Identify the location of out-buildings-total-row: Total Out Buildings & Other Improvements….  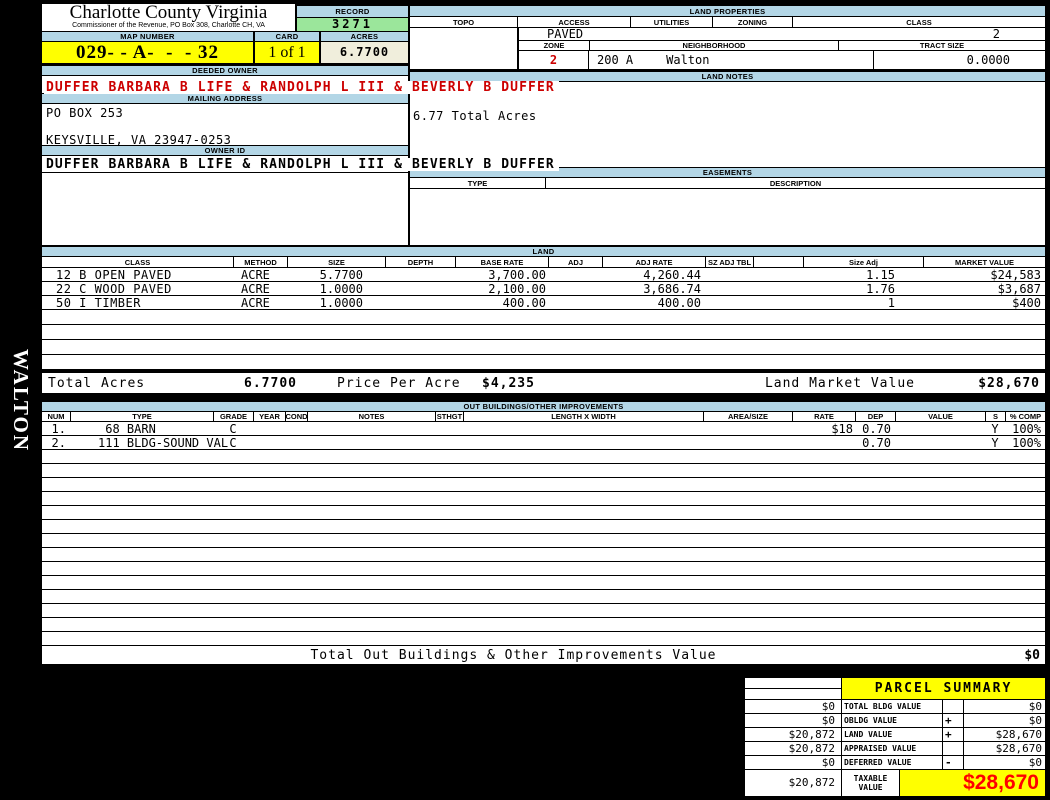
(543, 655).